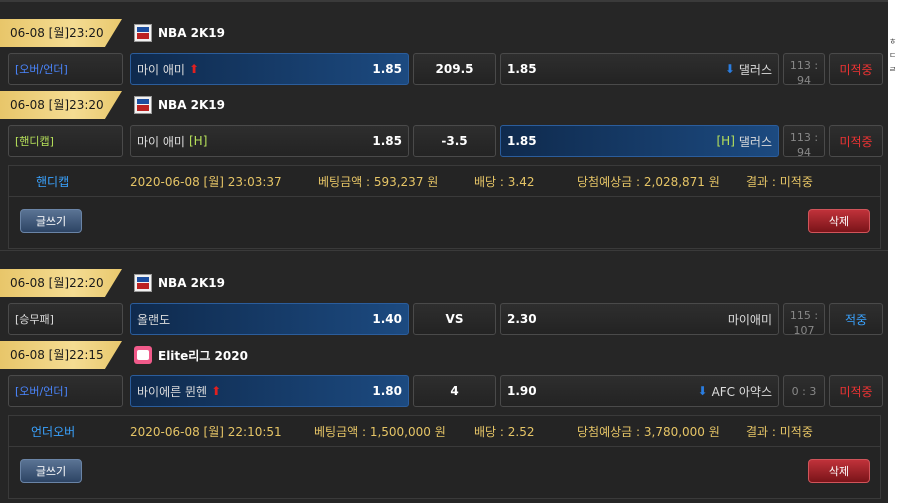 Image resolution: width=899 pixels, height=503 pixels. What do you see at coordinates (387, 319) in the screenshot?
I see `home-odds: 1.40` at bounding box center [387, 319].